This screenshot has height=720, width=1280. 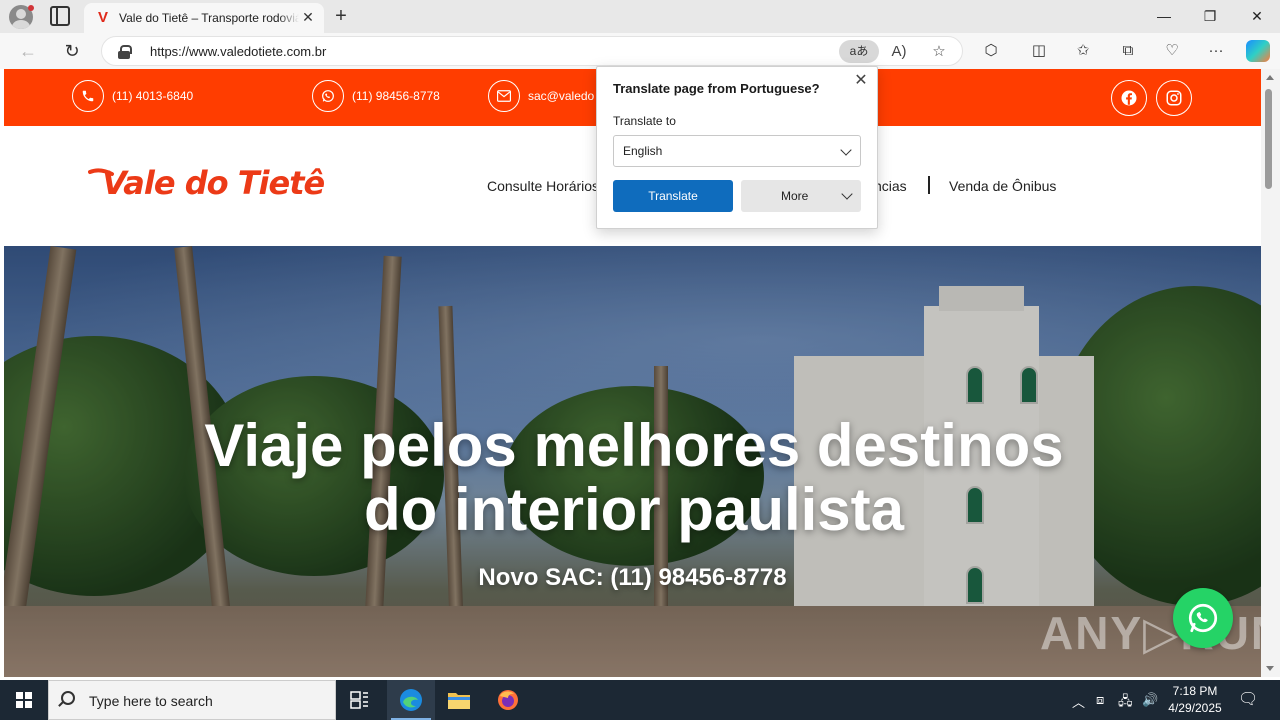 I want to click on taskbar-clock: 7:18 PM 4/29/2025, so click(x=1195, y=700).